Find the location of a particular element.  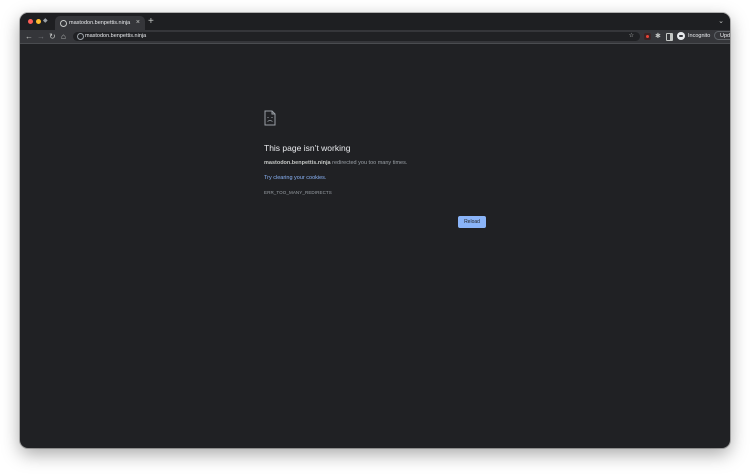

home-icon: ⌂ is located at coordinates (63, 36).